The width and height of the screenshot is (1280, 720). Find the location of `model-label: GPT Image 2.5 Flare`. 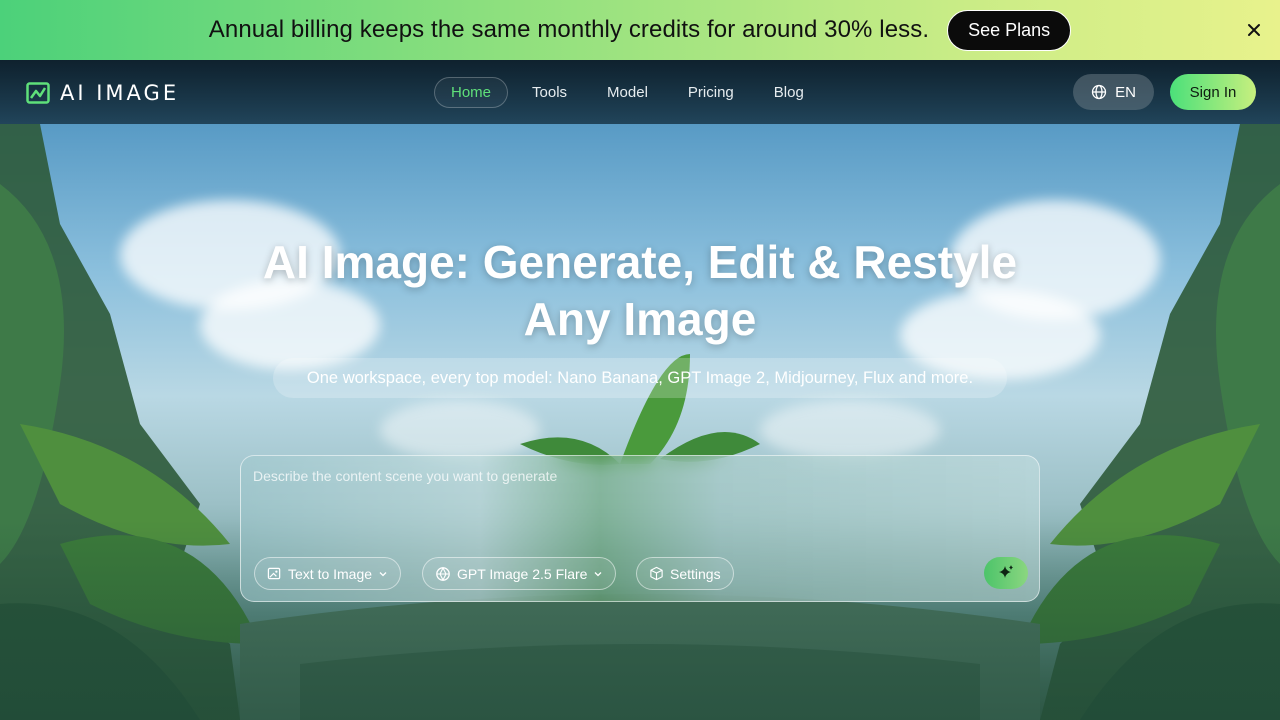

model-label: GPT Image 2.5 Flare is located at coordinates (522, 573).